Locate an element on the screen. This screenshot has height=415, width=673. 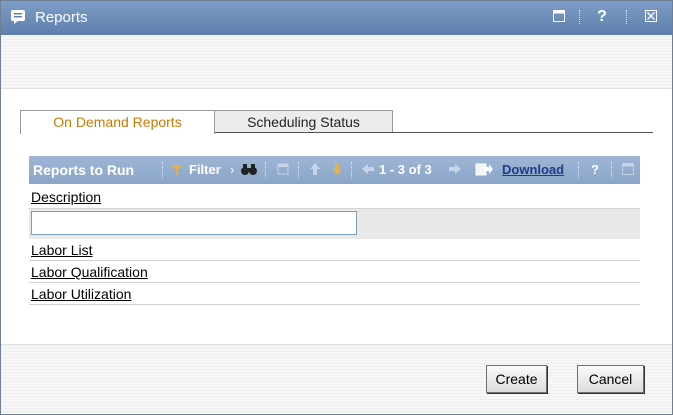
reports-icon is located at coordinates (18, 17).